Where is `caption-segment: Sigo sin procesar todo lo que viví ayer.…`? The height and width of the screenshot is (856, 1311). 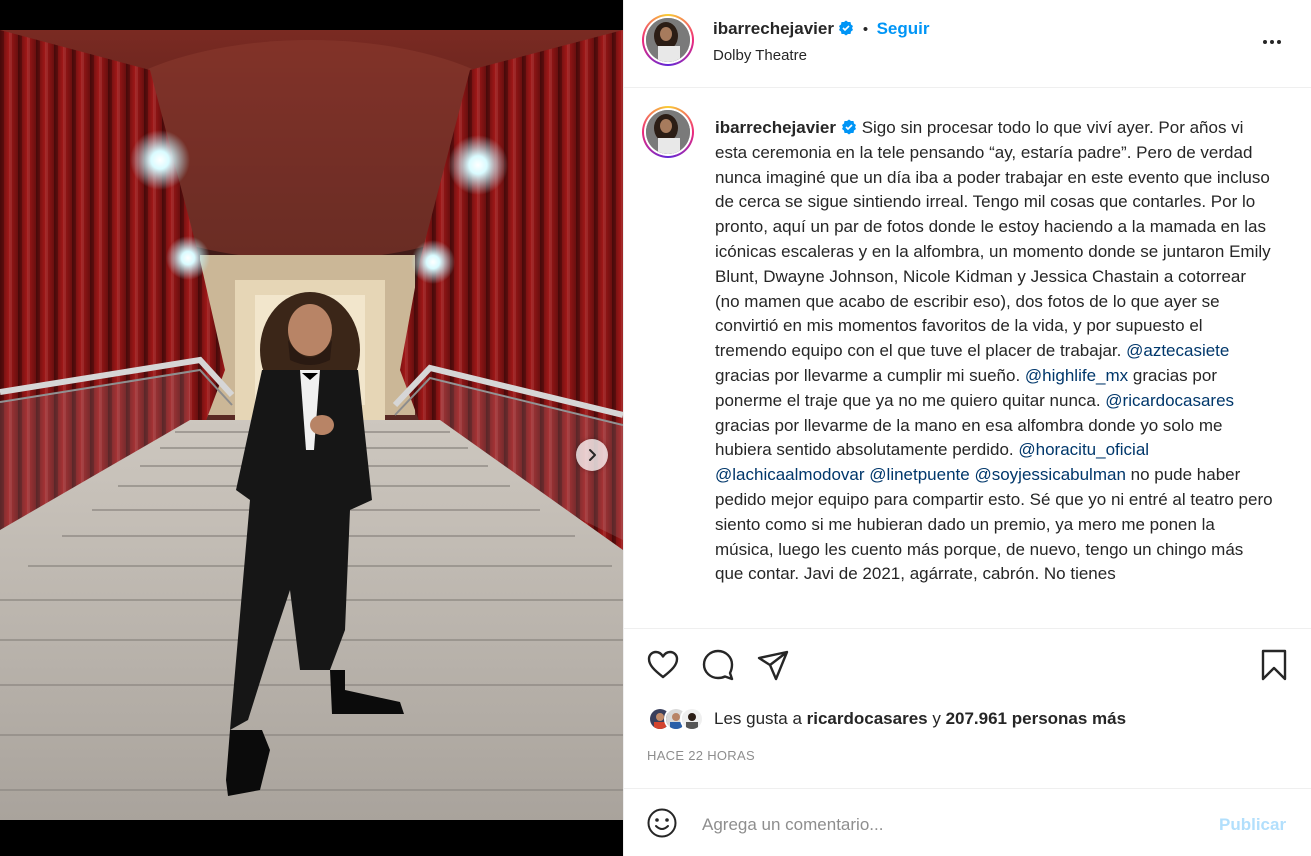 caption-segment: Sigo sin procesar todo lo que viví ayer.… is located at coordinates (993, 239).